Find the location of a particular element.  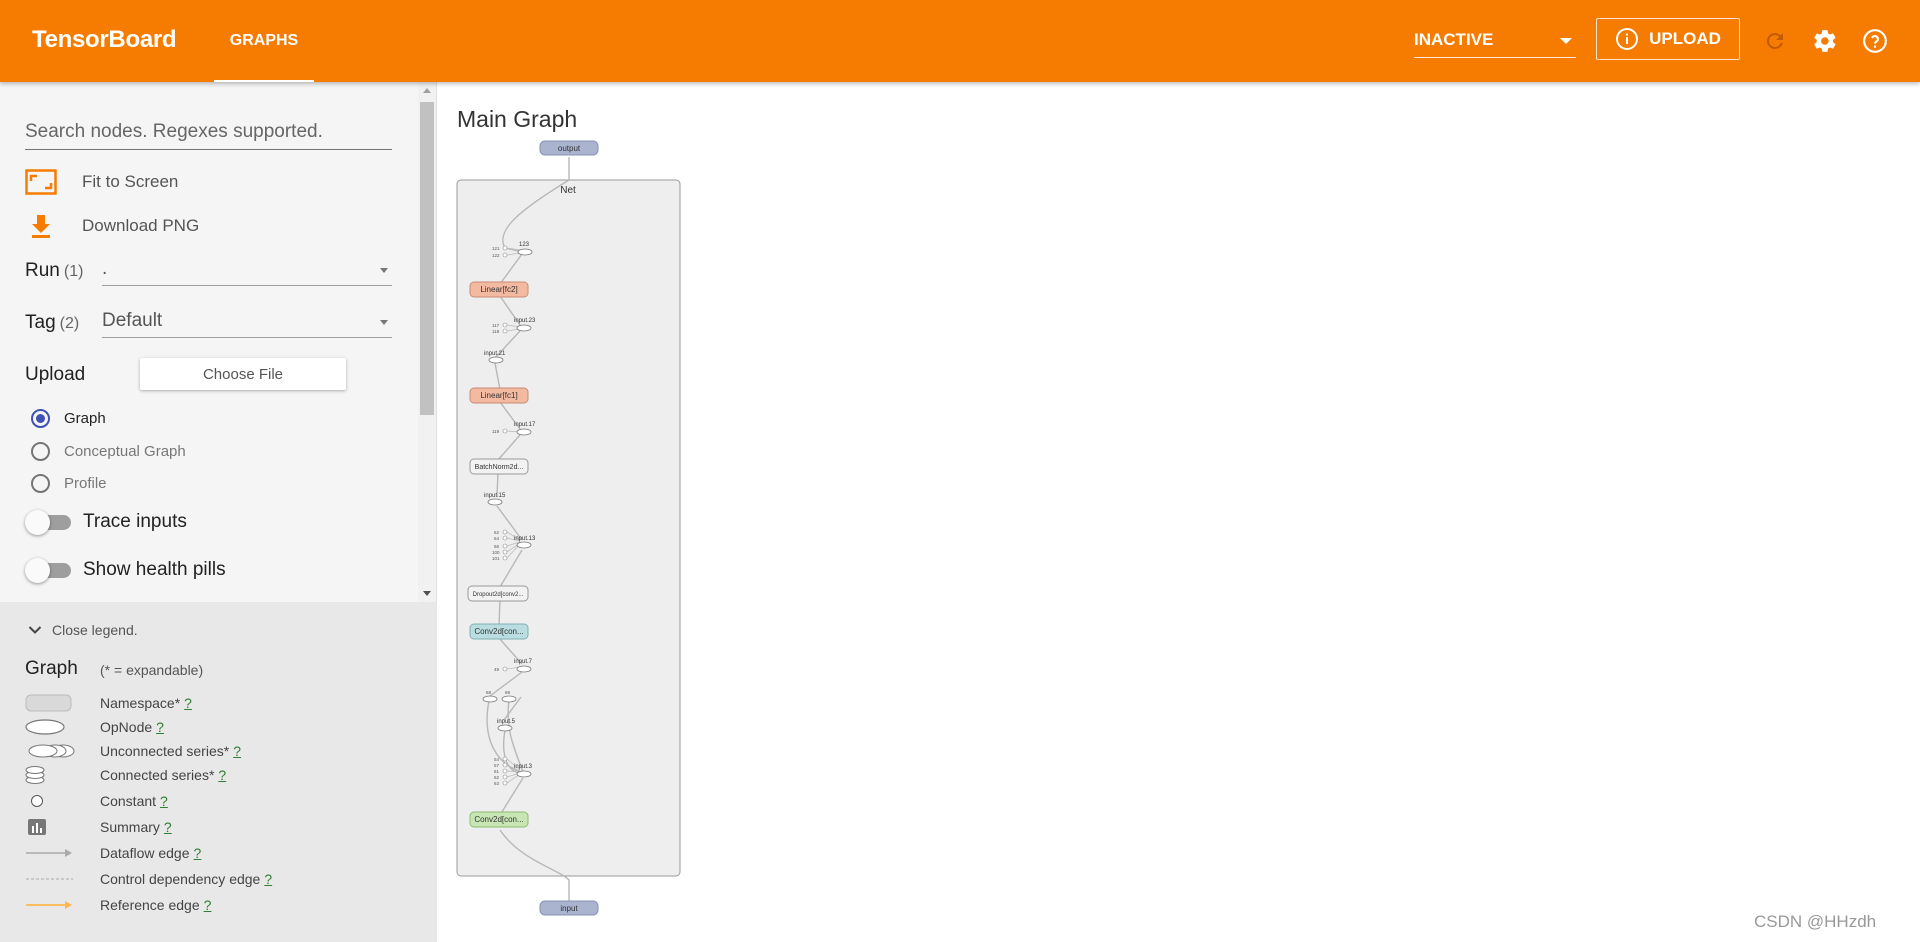

op-label: 123 is located at coordinates (524, 245).